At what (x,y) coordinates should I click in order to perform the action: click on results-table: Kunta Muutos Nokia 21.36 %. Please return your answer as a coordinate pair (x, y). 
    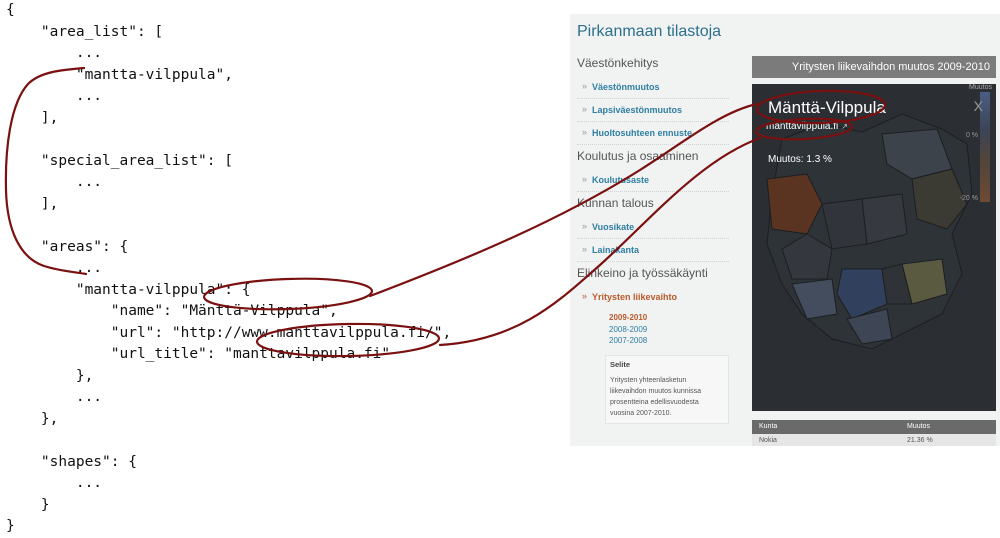
    Looking at the image, I should click on (874, 433).